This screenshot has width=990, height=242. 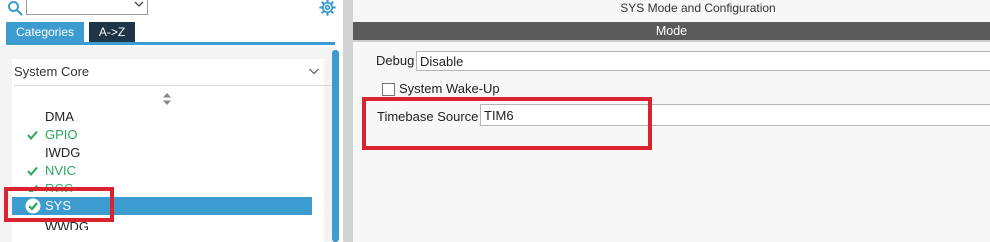 What do you see at coordinates (703, 61) in the screenshot?
I see `debug-select: Disable` at bounding box center [703, 61].